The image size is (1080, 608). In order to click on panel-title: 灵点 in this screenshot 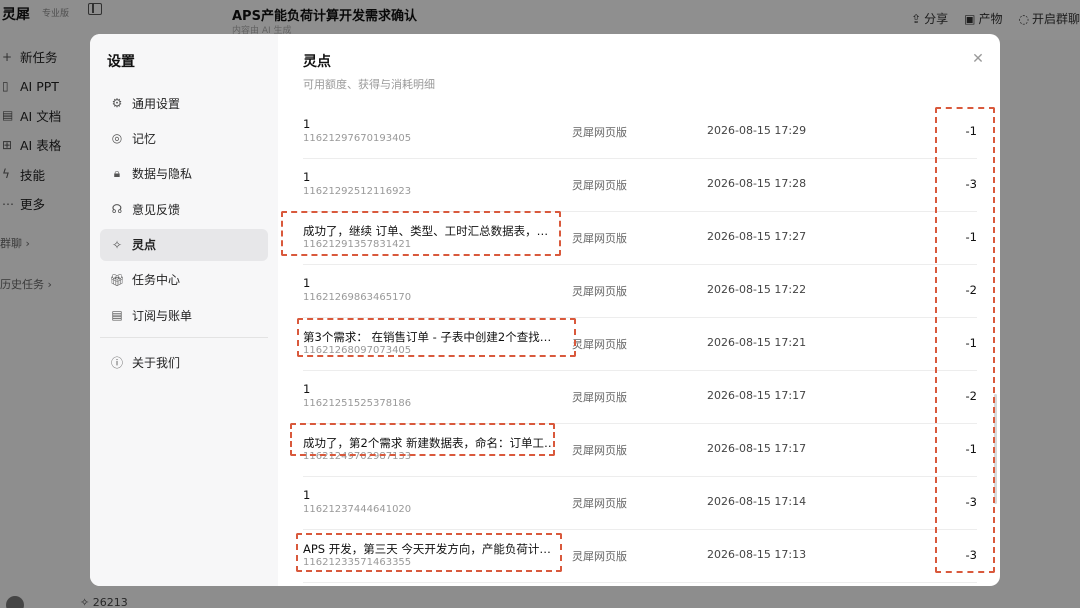, I will do `click(317, 62)`.